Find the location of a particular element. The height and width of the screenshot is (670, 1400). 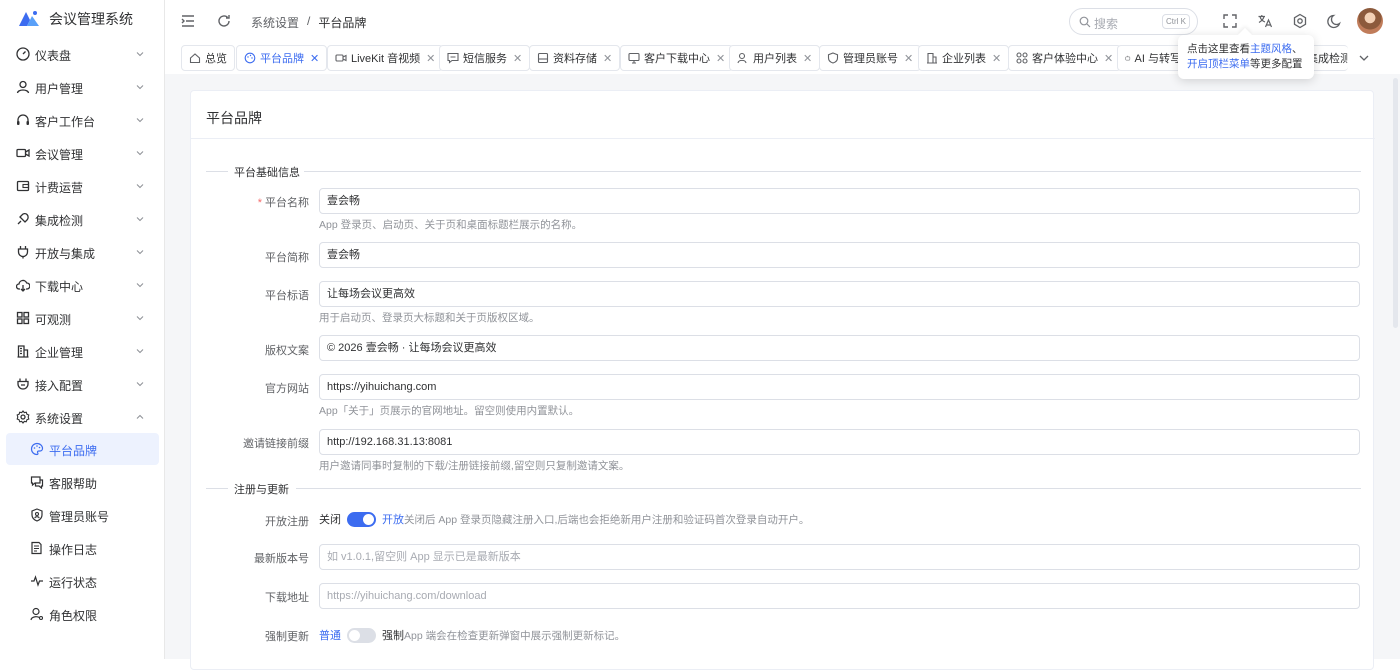

force-update-switch is located at coordinates (361, 635).